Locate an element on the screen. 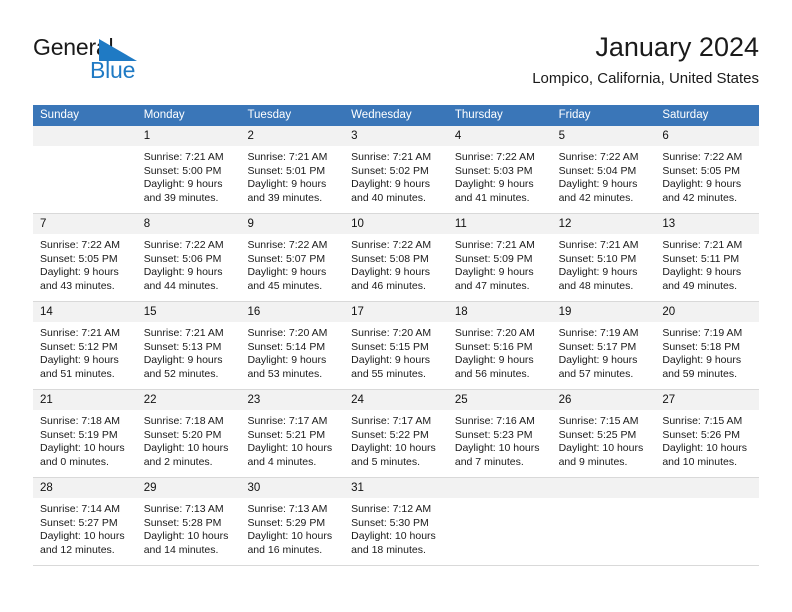 Image resolution: width=792 pixels, height=612 pixels. day-detail-line: Sunset: 5:01 PM is located at coordinates (286, 170).